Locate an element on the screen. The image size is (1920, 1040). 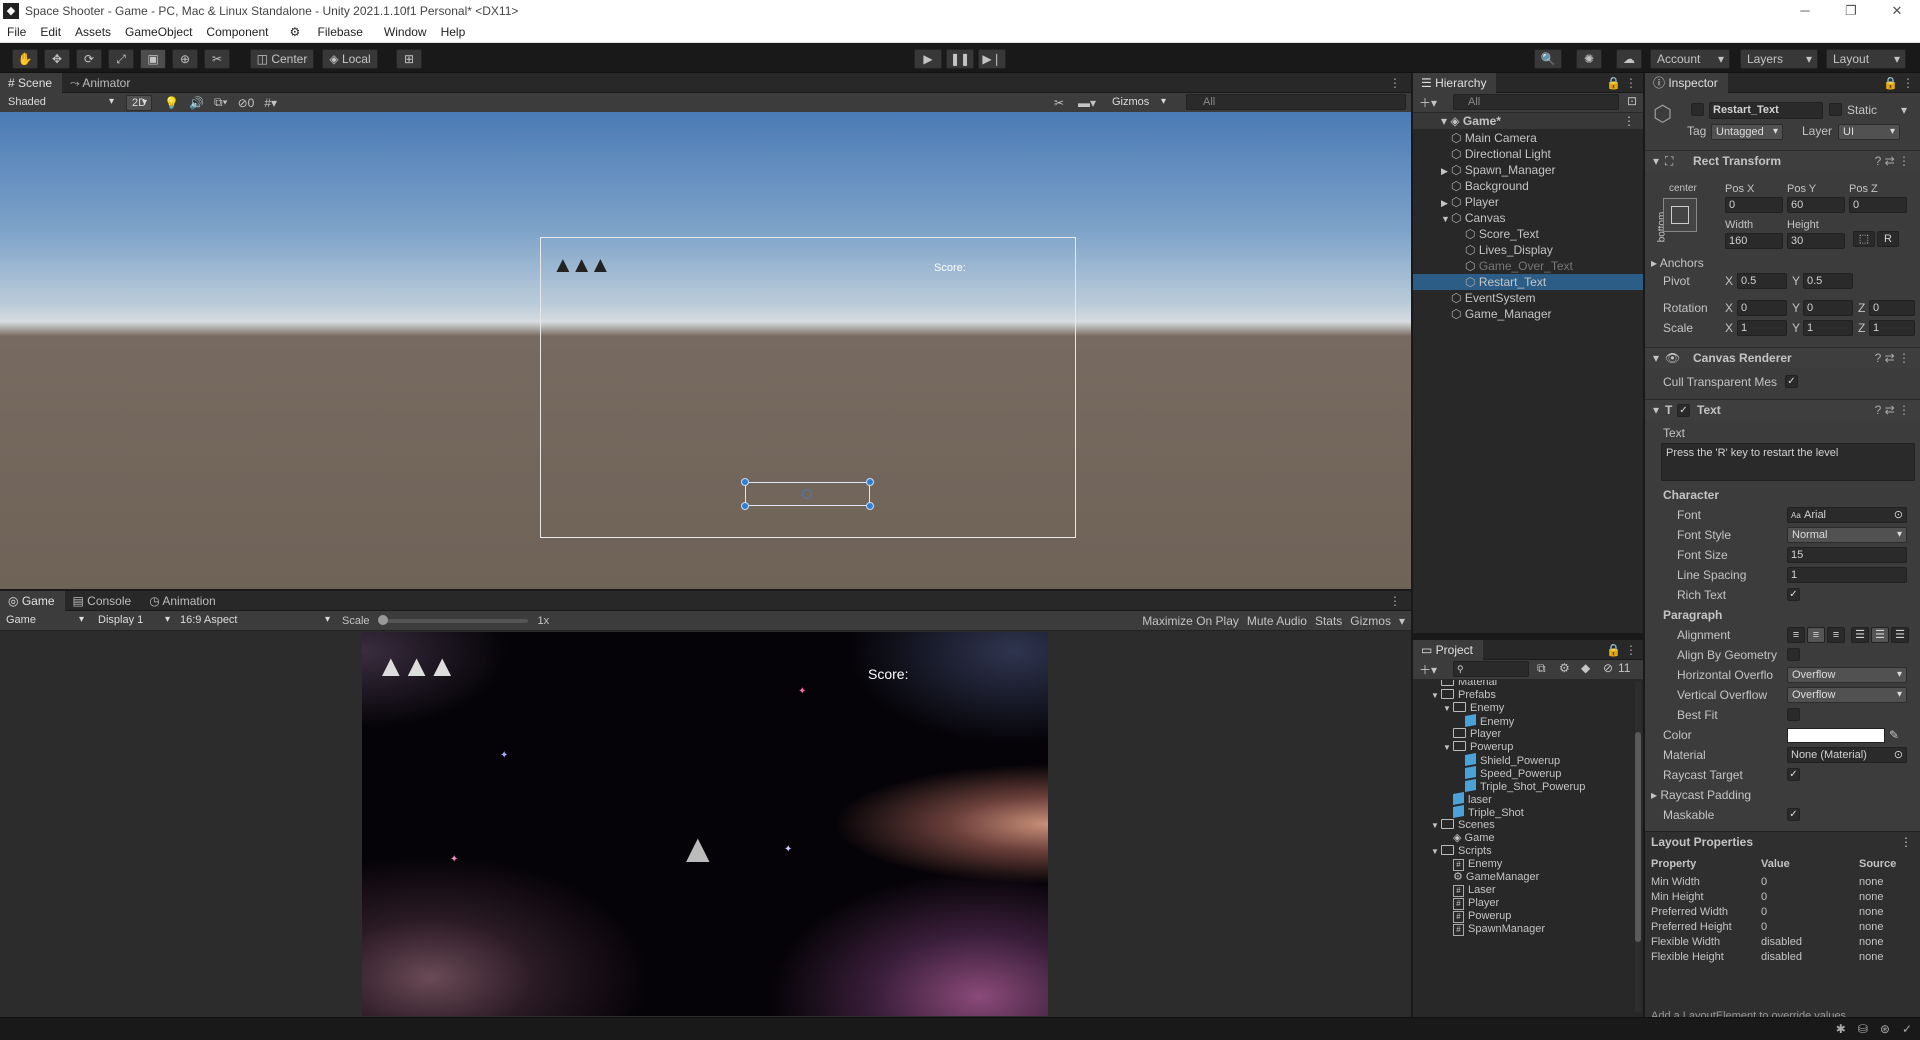
text-input: Press the 'R' key to restart the level is located at coordinates (1788, 462).